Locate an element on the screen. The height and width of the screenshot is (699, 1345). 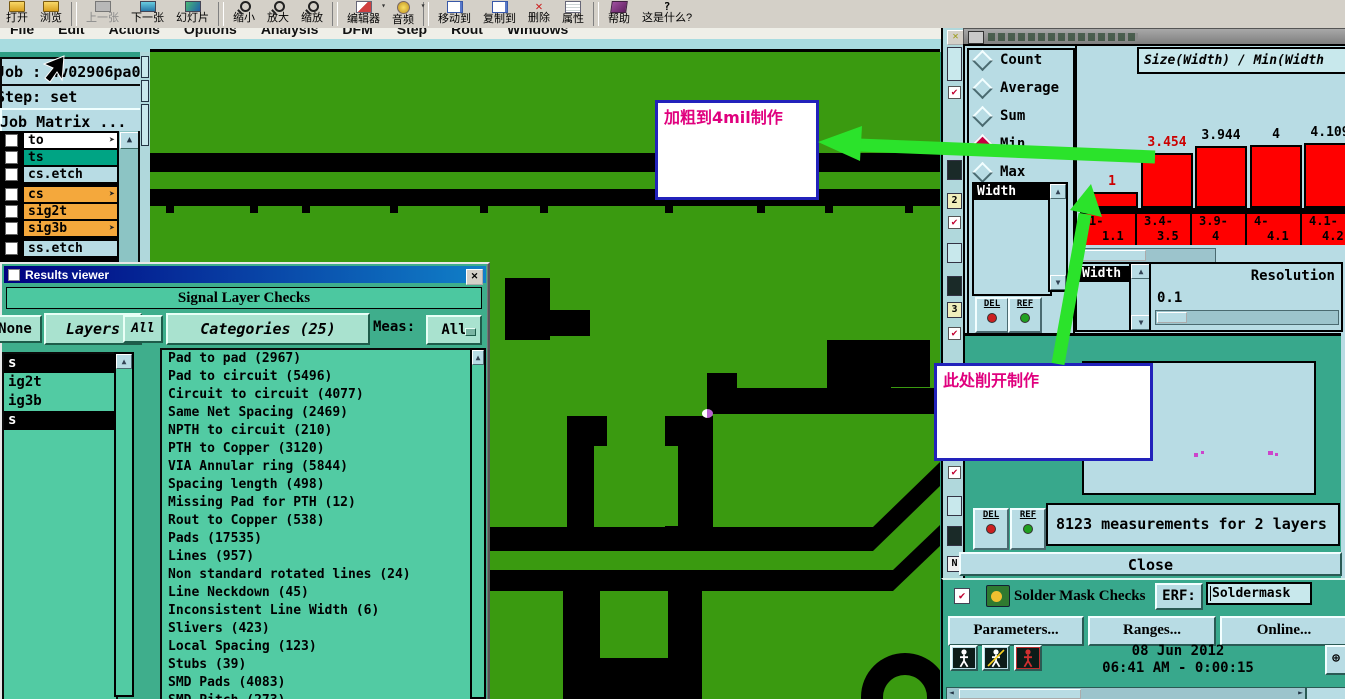
categories-button: Categories (25) is located at coordinates (268, 329).